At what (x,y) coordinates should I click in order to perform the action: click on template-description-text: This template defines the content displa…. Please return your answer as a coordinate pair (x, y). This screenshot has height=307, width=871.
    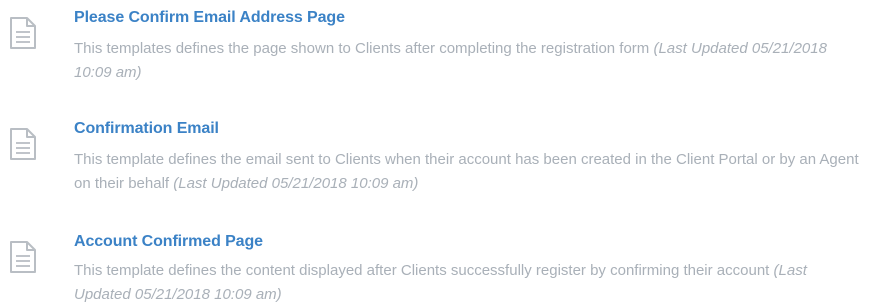
    Looking at the image, I should click on (422, 270).